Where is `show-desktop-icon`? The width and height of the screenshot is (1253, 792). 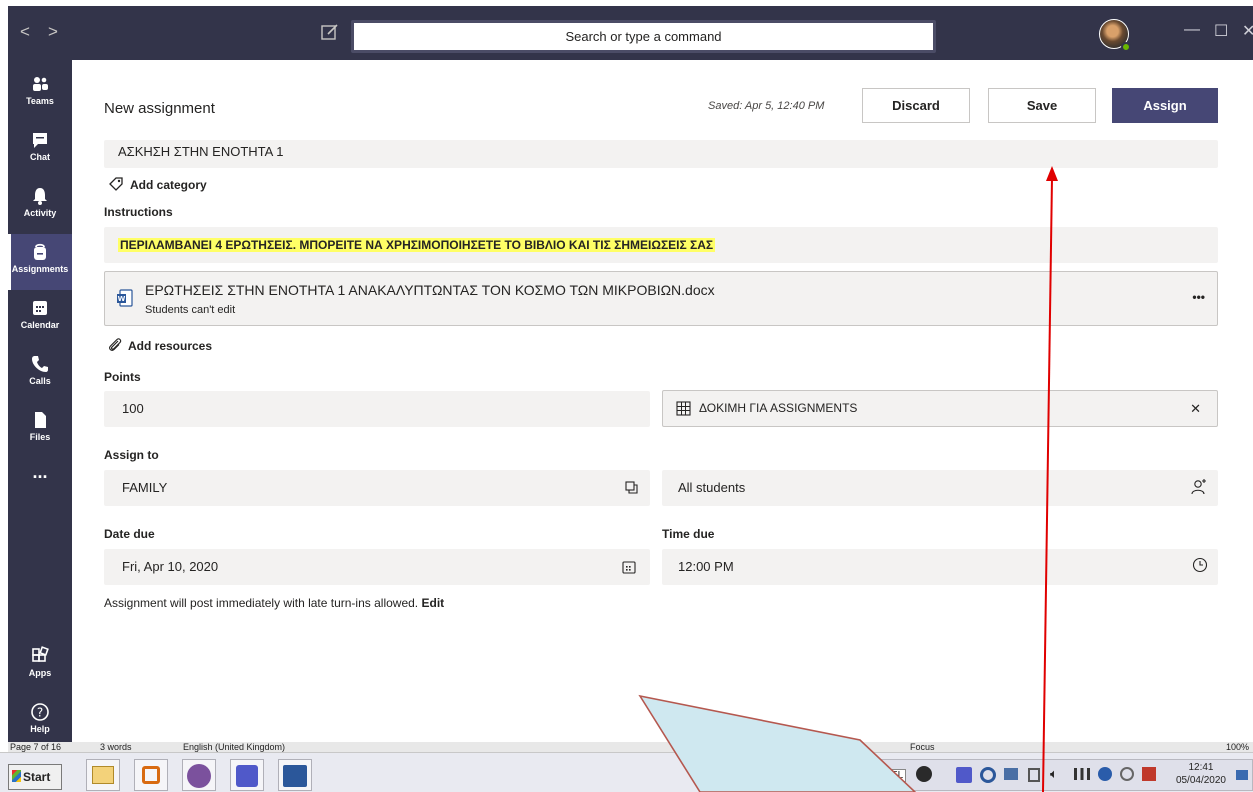 show-desktop-icon is located at coordinates (1242, 775).